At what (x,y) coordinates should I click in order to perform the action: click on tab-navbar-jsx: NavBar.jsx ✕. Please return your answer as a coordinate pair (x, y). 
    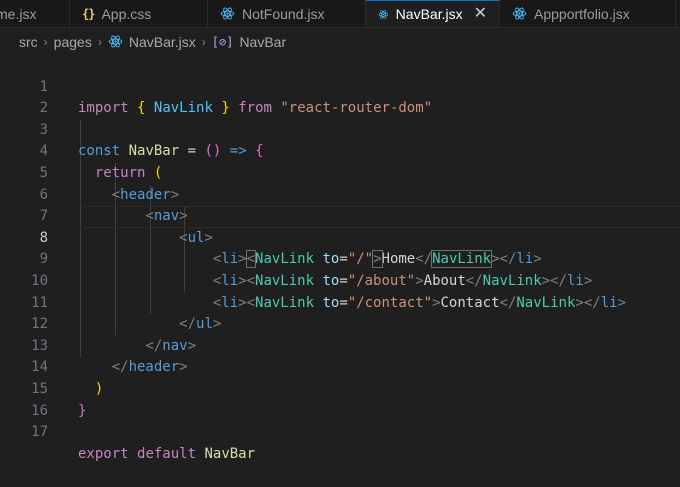
    Looking at the image, I should click on (433, 13).